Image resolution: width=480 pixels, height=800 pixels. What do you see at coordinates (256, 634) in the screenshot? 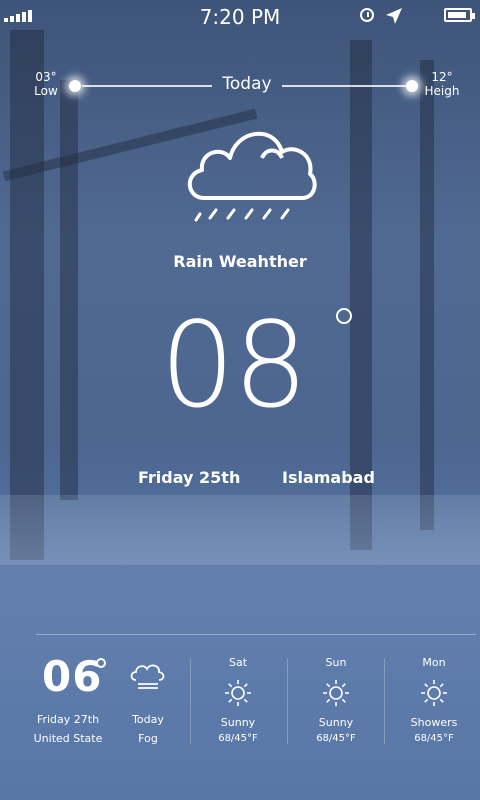
I see `divider` at bounding box center [256, 634].